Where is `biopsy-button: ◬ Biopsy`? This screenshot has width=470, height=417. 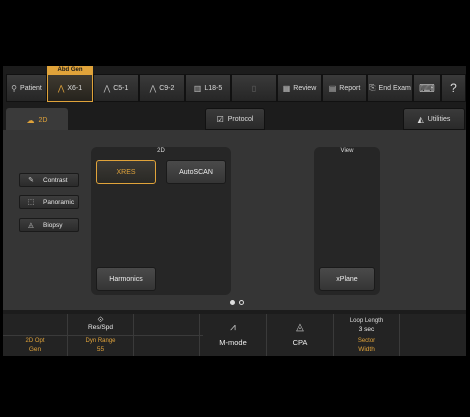
biopsy-button: ◬ Biopsy is located at coordinates (49, 225).